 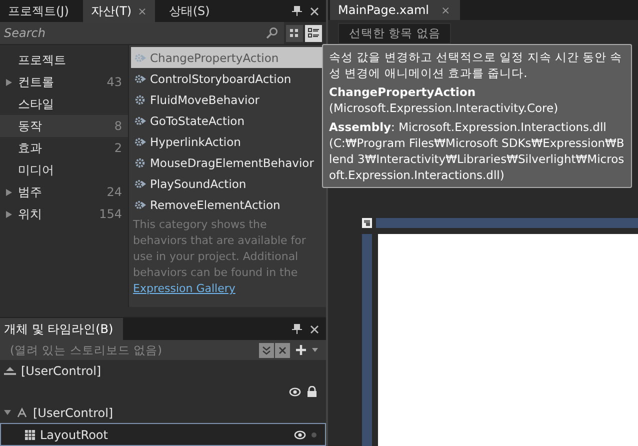 What do you see at coordinates (314, 435) in the screenshot?
I see `dot-icon` at bounding box center [314, 435].